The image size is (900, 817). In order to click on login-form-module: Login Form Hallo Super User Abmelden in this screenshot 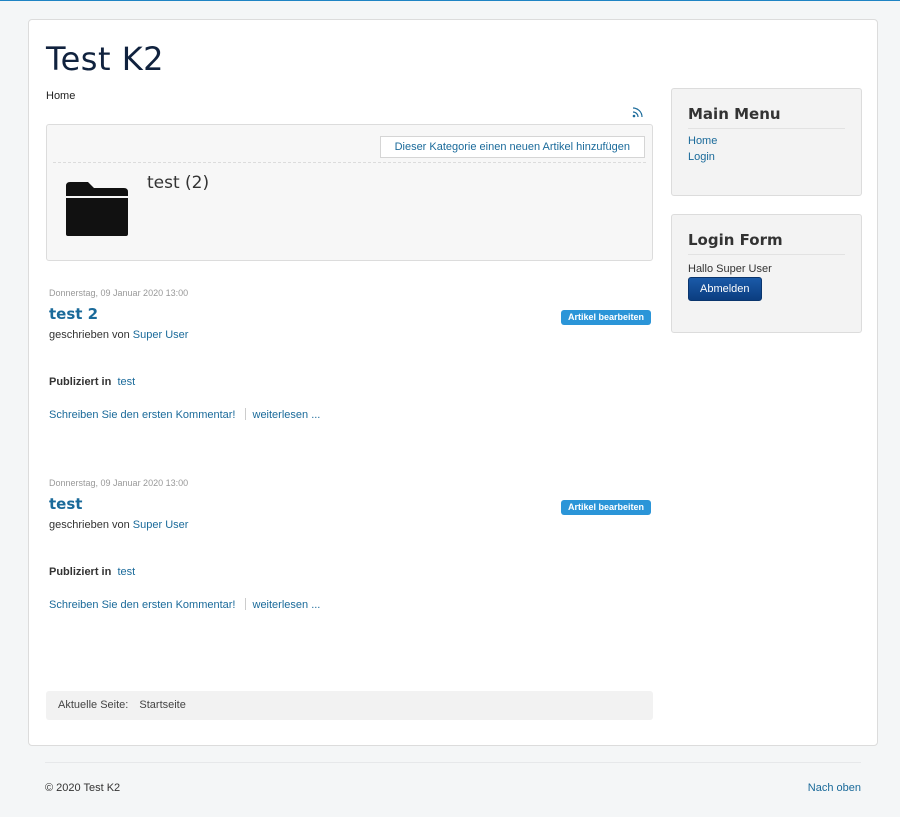, I will do `click(766, 273)`.